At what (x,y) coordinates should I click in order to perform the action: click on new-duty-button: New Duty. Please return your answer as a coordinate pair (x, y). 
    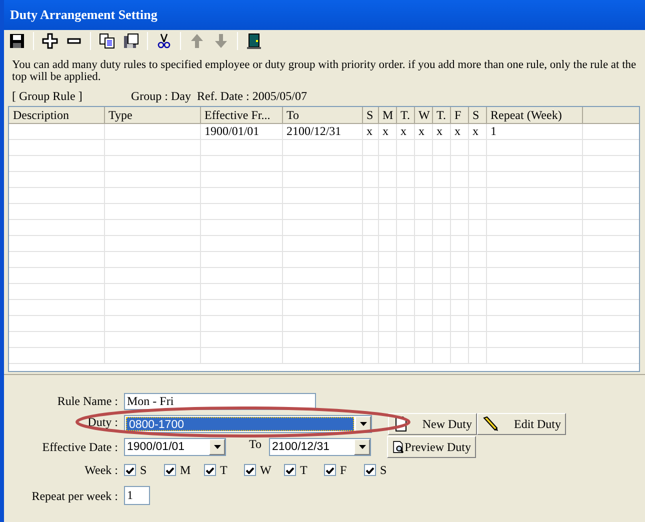
    Looking at the image, I should click on (432, 424).